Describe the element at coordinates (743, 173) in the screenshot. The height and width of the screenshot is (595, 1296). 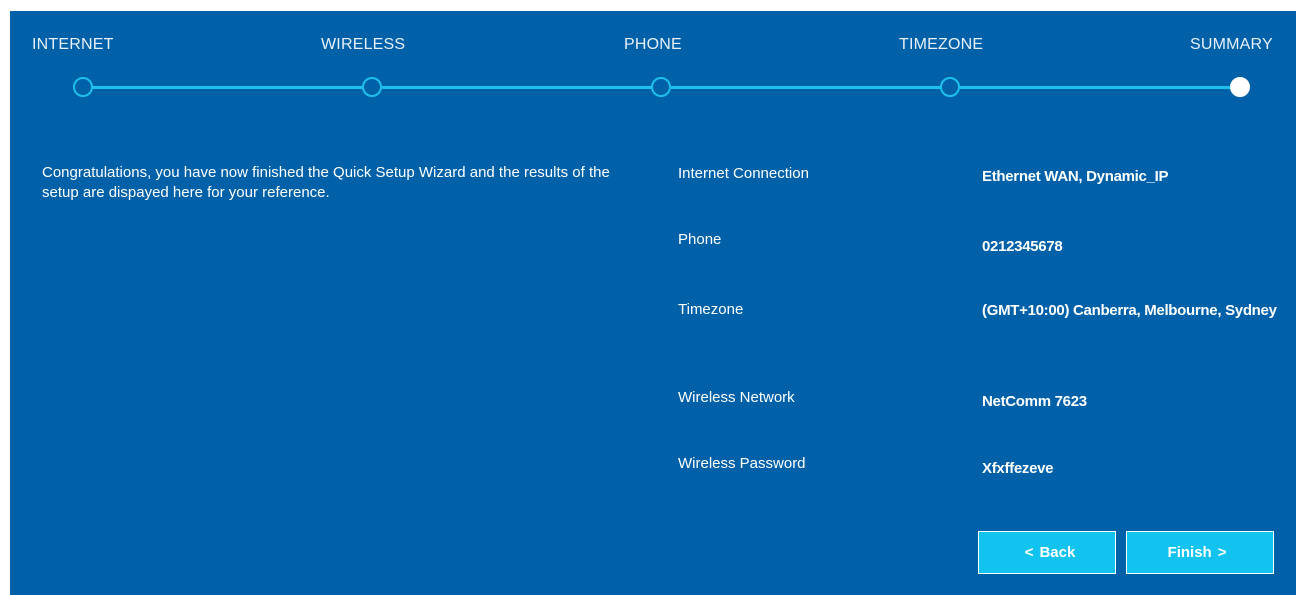
I see `summary-label-internet-connection: Internet Connection` at that location.